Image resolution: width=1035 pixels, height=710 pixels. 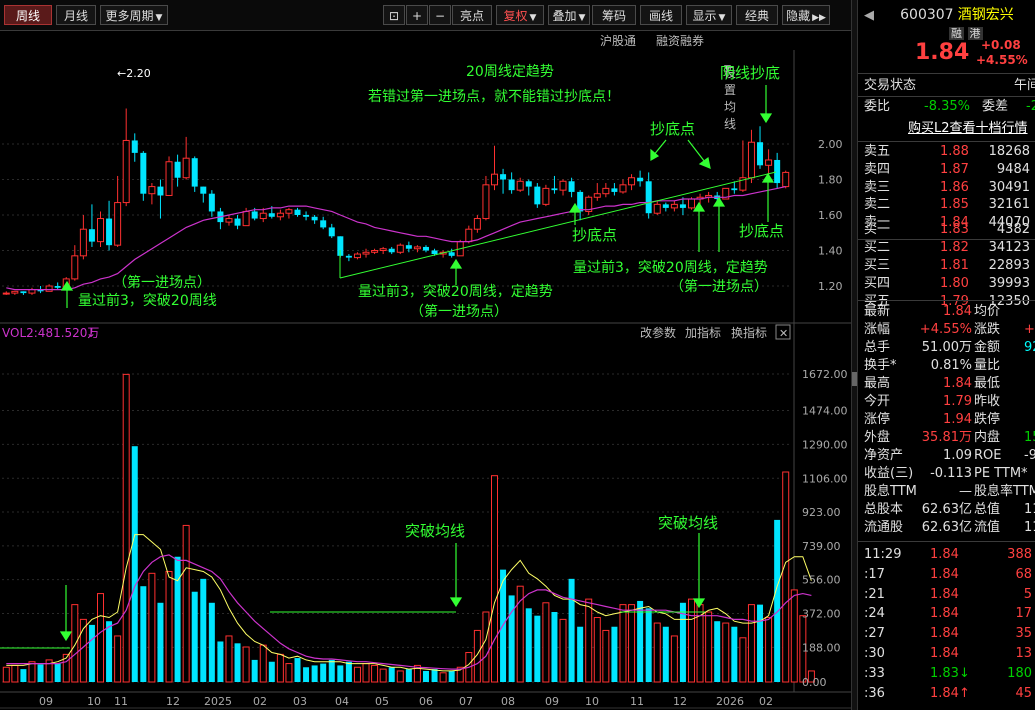 What do you see at coordinates (749, 332) in the screenshot?
I see `switch-indicator-button: 换指标` at bounding box center [749, 332].